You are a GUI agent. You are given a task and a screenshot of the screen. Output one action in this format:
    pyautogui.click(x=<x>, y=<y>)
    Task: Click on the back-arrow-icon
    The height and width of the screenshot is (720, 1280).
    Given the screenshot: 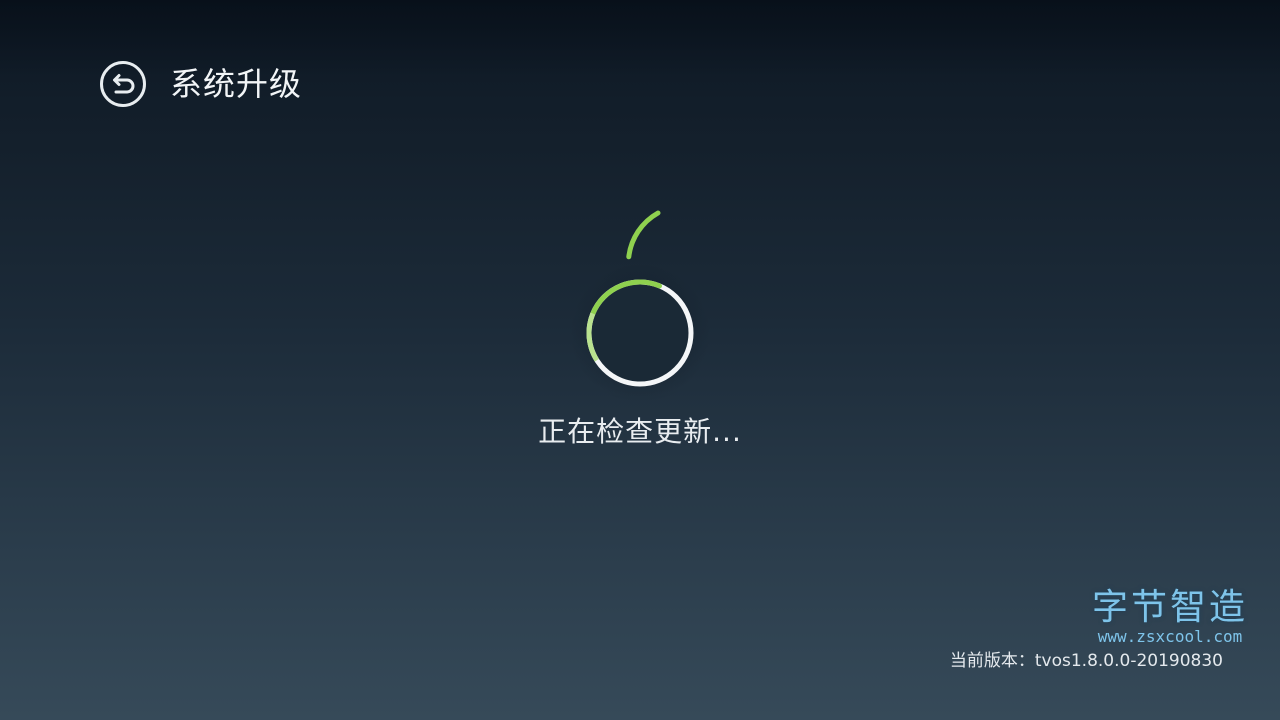 What is the action you would take?
    pyautogui.click(x=123, y=84)
    